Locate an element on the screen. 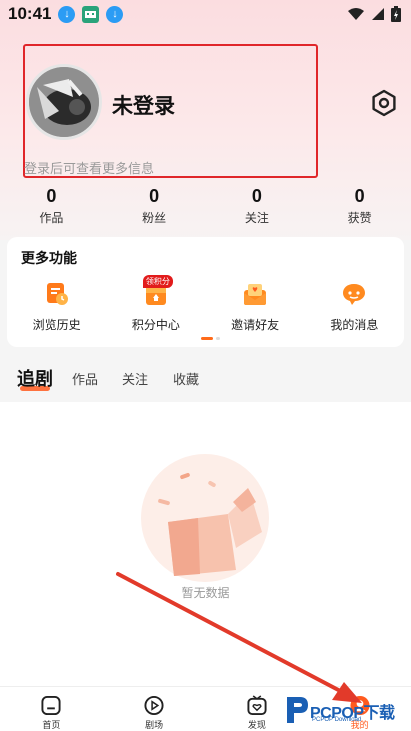 This screenshot has height=731, width=411. watermark-logo-icon is located at coordinates (297, 710).